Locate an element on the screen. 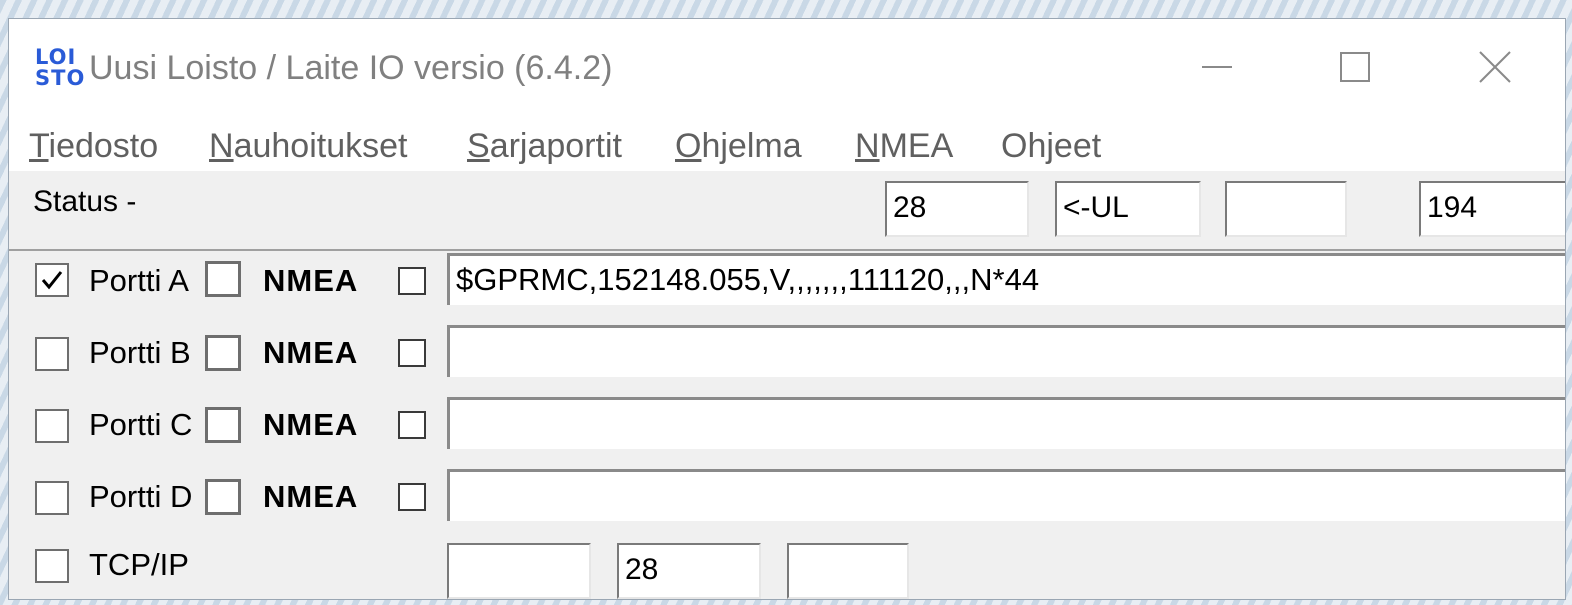  port-a-enable-checkbox is located at coordinates (52, 280).